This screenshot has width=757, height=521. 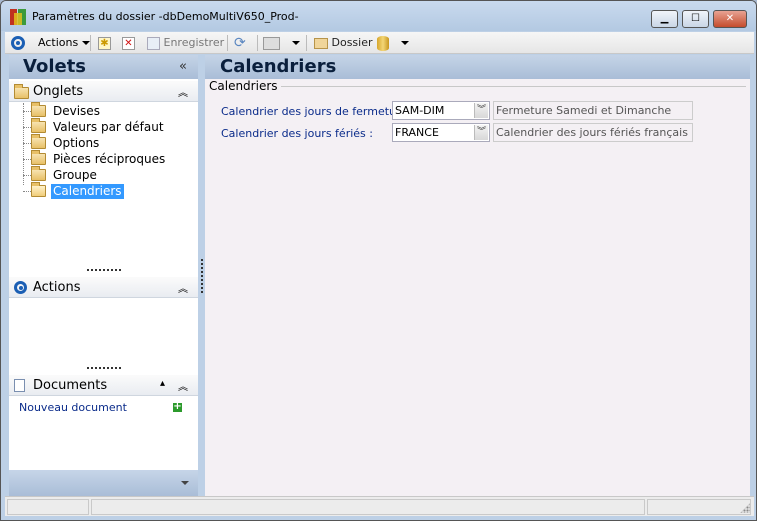 I want to click on actions-label: Actions, so click(x=57, y=287).